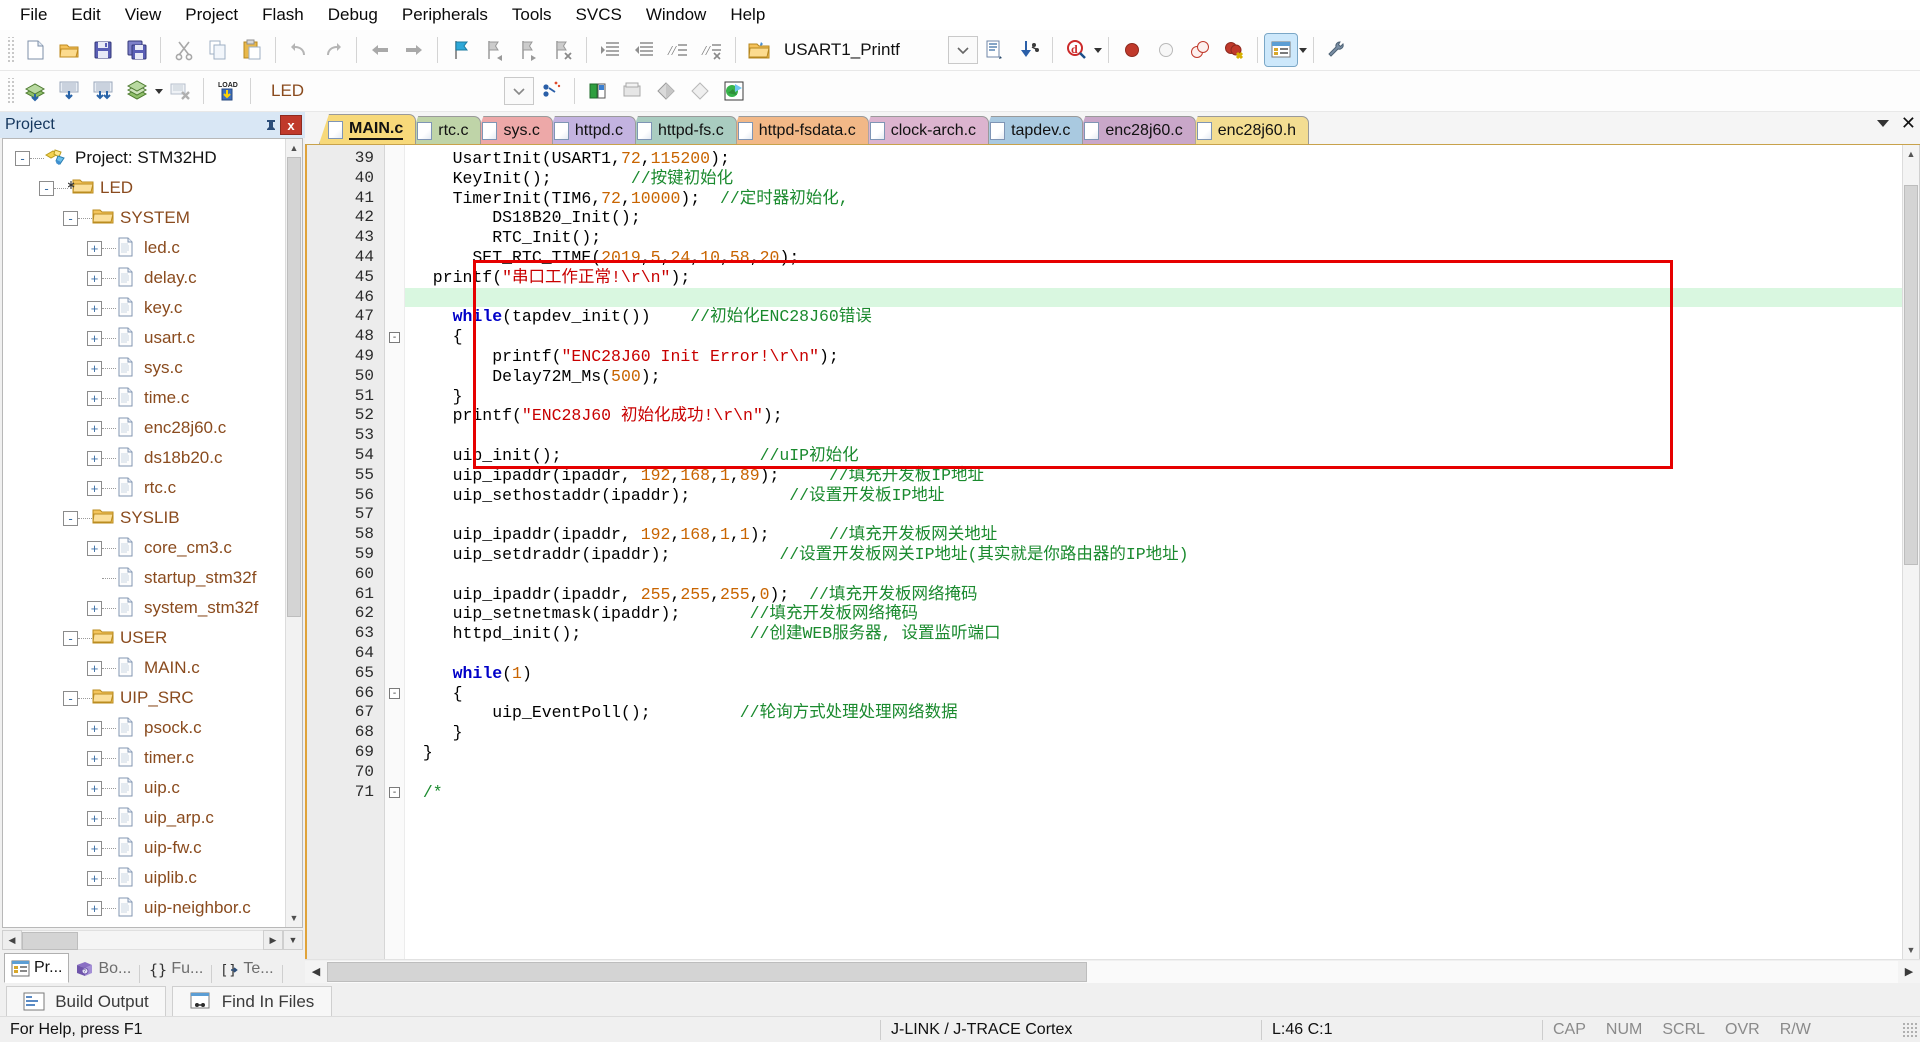 The width and height of the screenshot is (1920, 1042). I want to click on target-select-dropdown, so click(962, 50).